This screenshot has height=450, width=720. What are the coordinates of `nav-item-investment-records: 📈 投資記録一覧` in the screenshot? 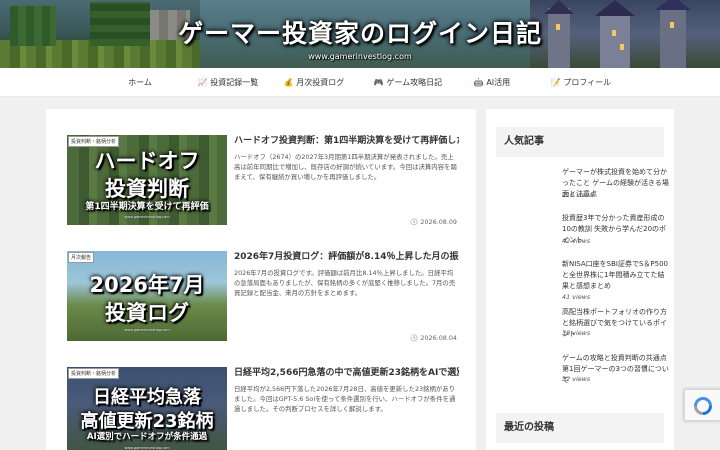 It's located at (228, 82).